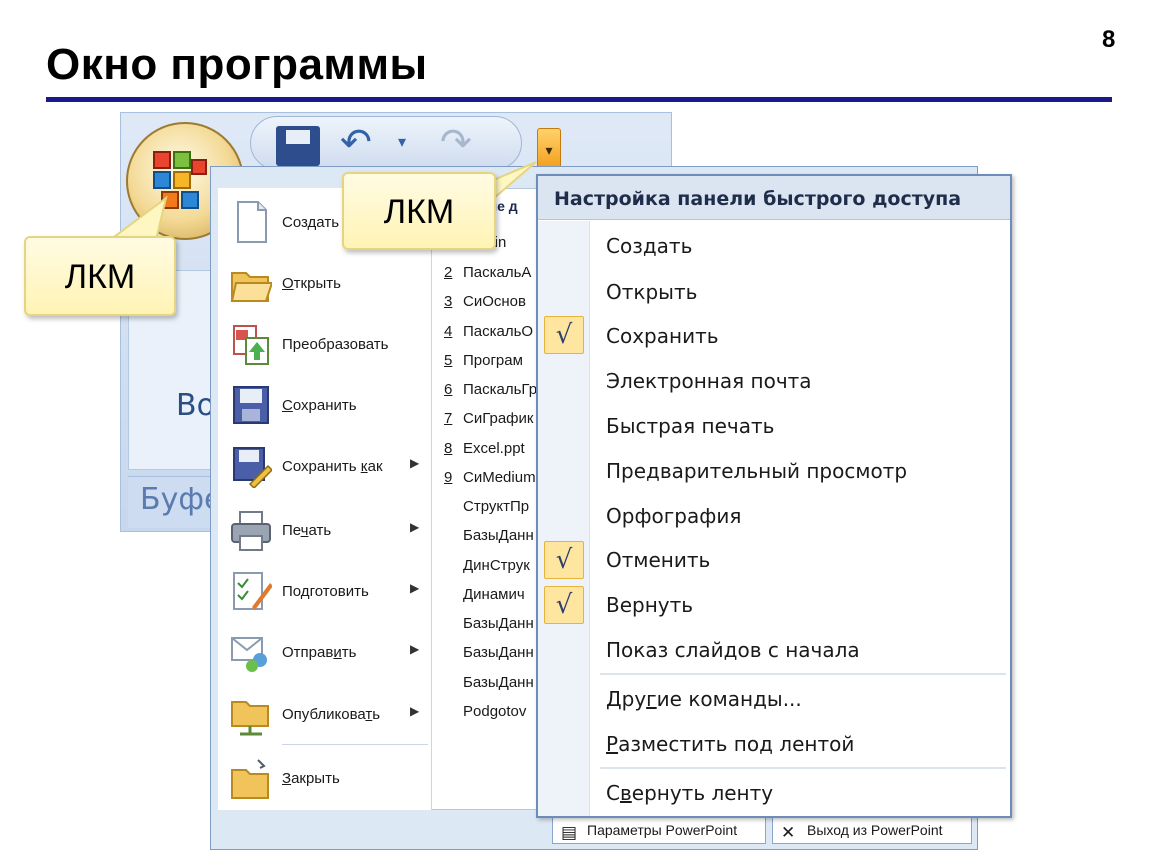 Image resolution: width=1150 pixels, height=864 pixels. What do you see at coordinates (419, 211) in the screenshot?
I see `callout-lkm-customize: ЛКМ` at bounding box center [419, 211].